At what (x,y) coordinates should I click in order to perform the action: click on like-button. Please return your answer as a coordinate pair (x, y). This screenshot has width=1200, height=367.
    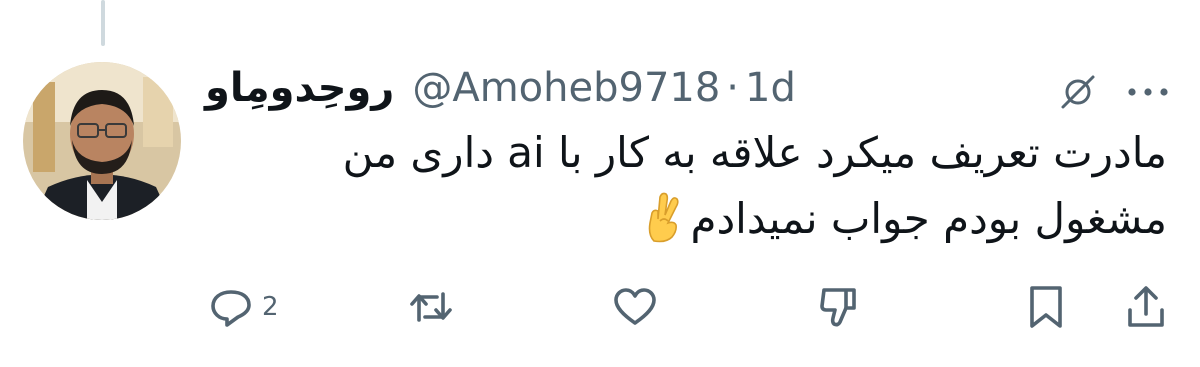
    Looking at the image, I should click on (635, 307).